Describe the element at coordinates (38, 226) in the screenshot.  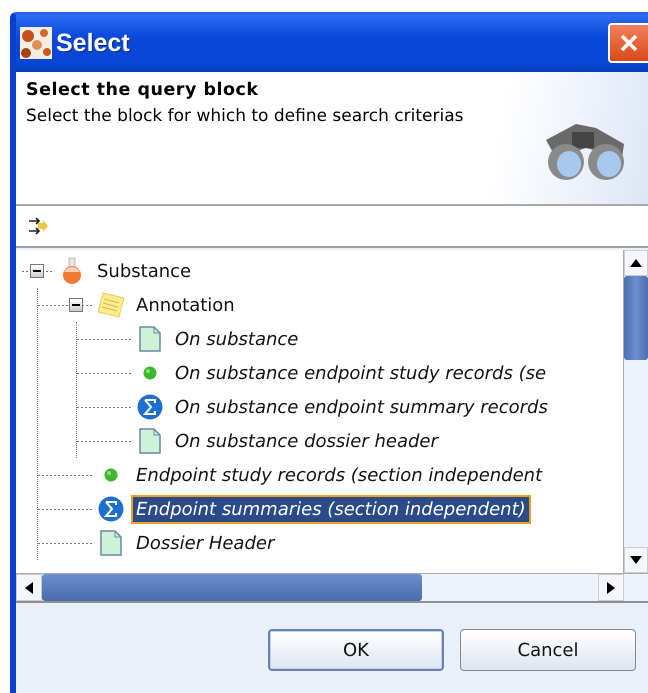
I see `arrows-icon` at that location.